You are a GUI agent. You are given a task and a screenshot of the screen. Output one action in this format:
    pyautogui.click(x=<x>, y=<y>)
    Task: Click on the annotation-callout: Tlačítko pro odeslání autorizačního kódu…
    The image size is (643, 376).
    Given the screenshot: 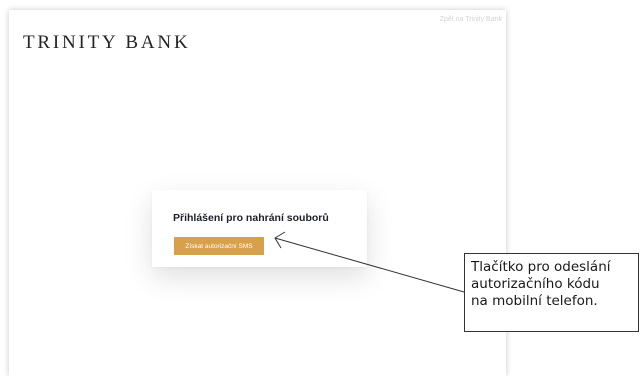 What is the action you would take?
    pyautogui.click(x=551, y=292)
    